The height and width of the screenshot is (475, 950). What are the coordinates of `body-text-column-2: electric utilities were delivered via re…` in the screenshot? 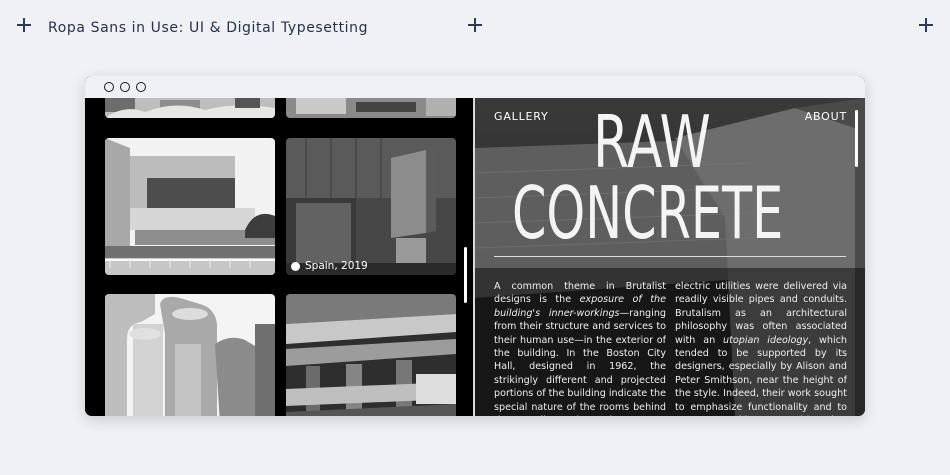 It's located at (761, 348).